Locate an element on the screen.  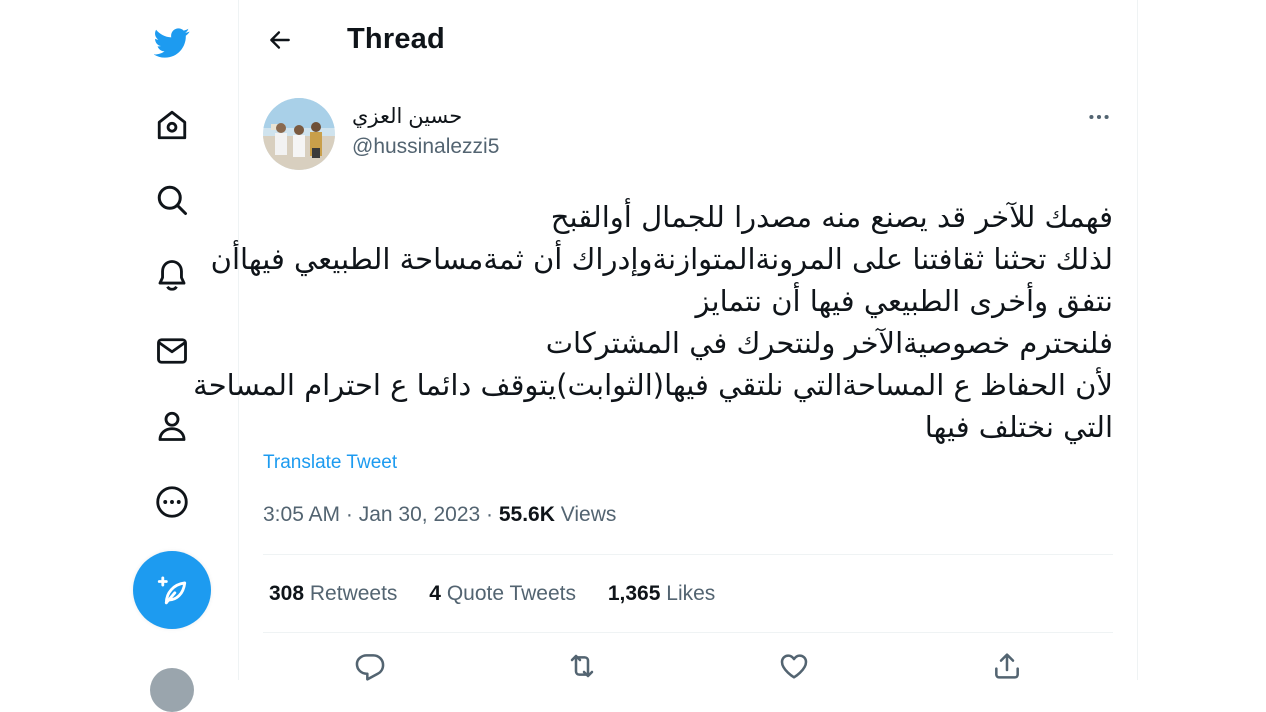
like-button is located at coordinates (794, 668).